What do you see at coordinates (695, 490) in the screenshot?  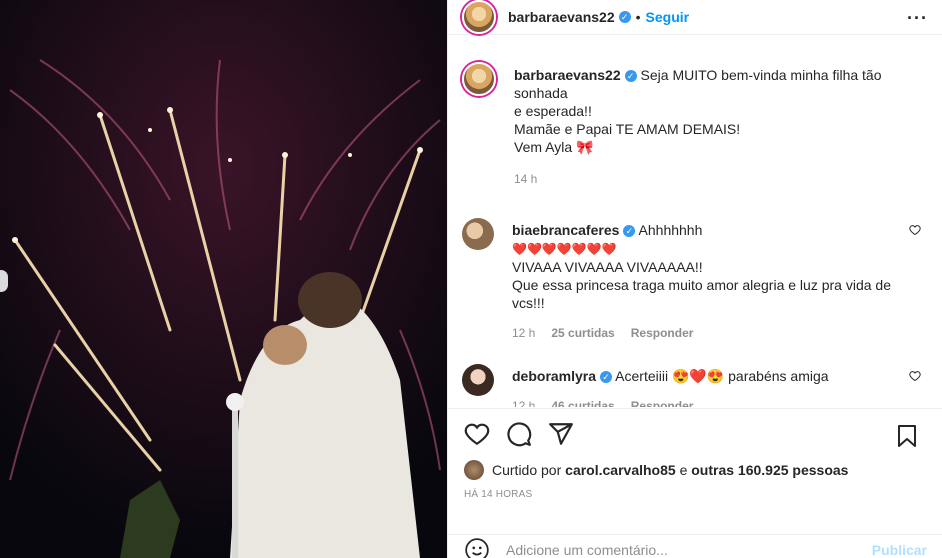 I see `post-age: HÁ 14 HORAS` at bounding box center [695, 490].